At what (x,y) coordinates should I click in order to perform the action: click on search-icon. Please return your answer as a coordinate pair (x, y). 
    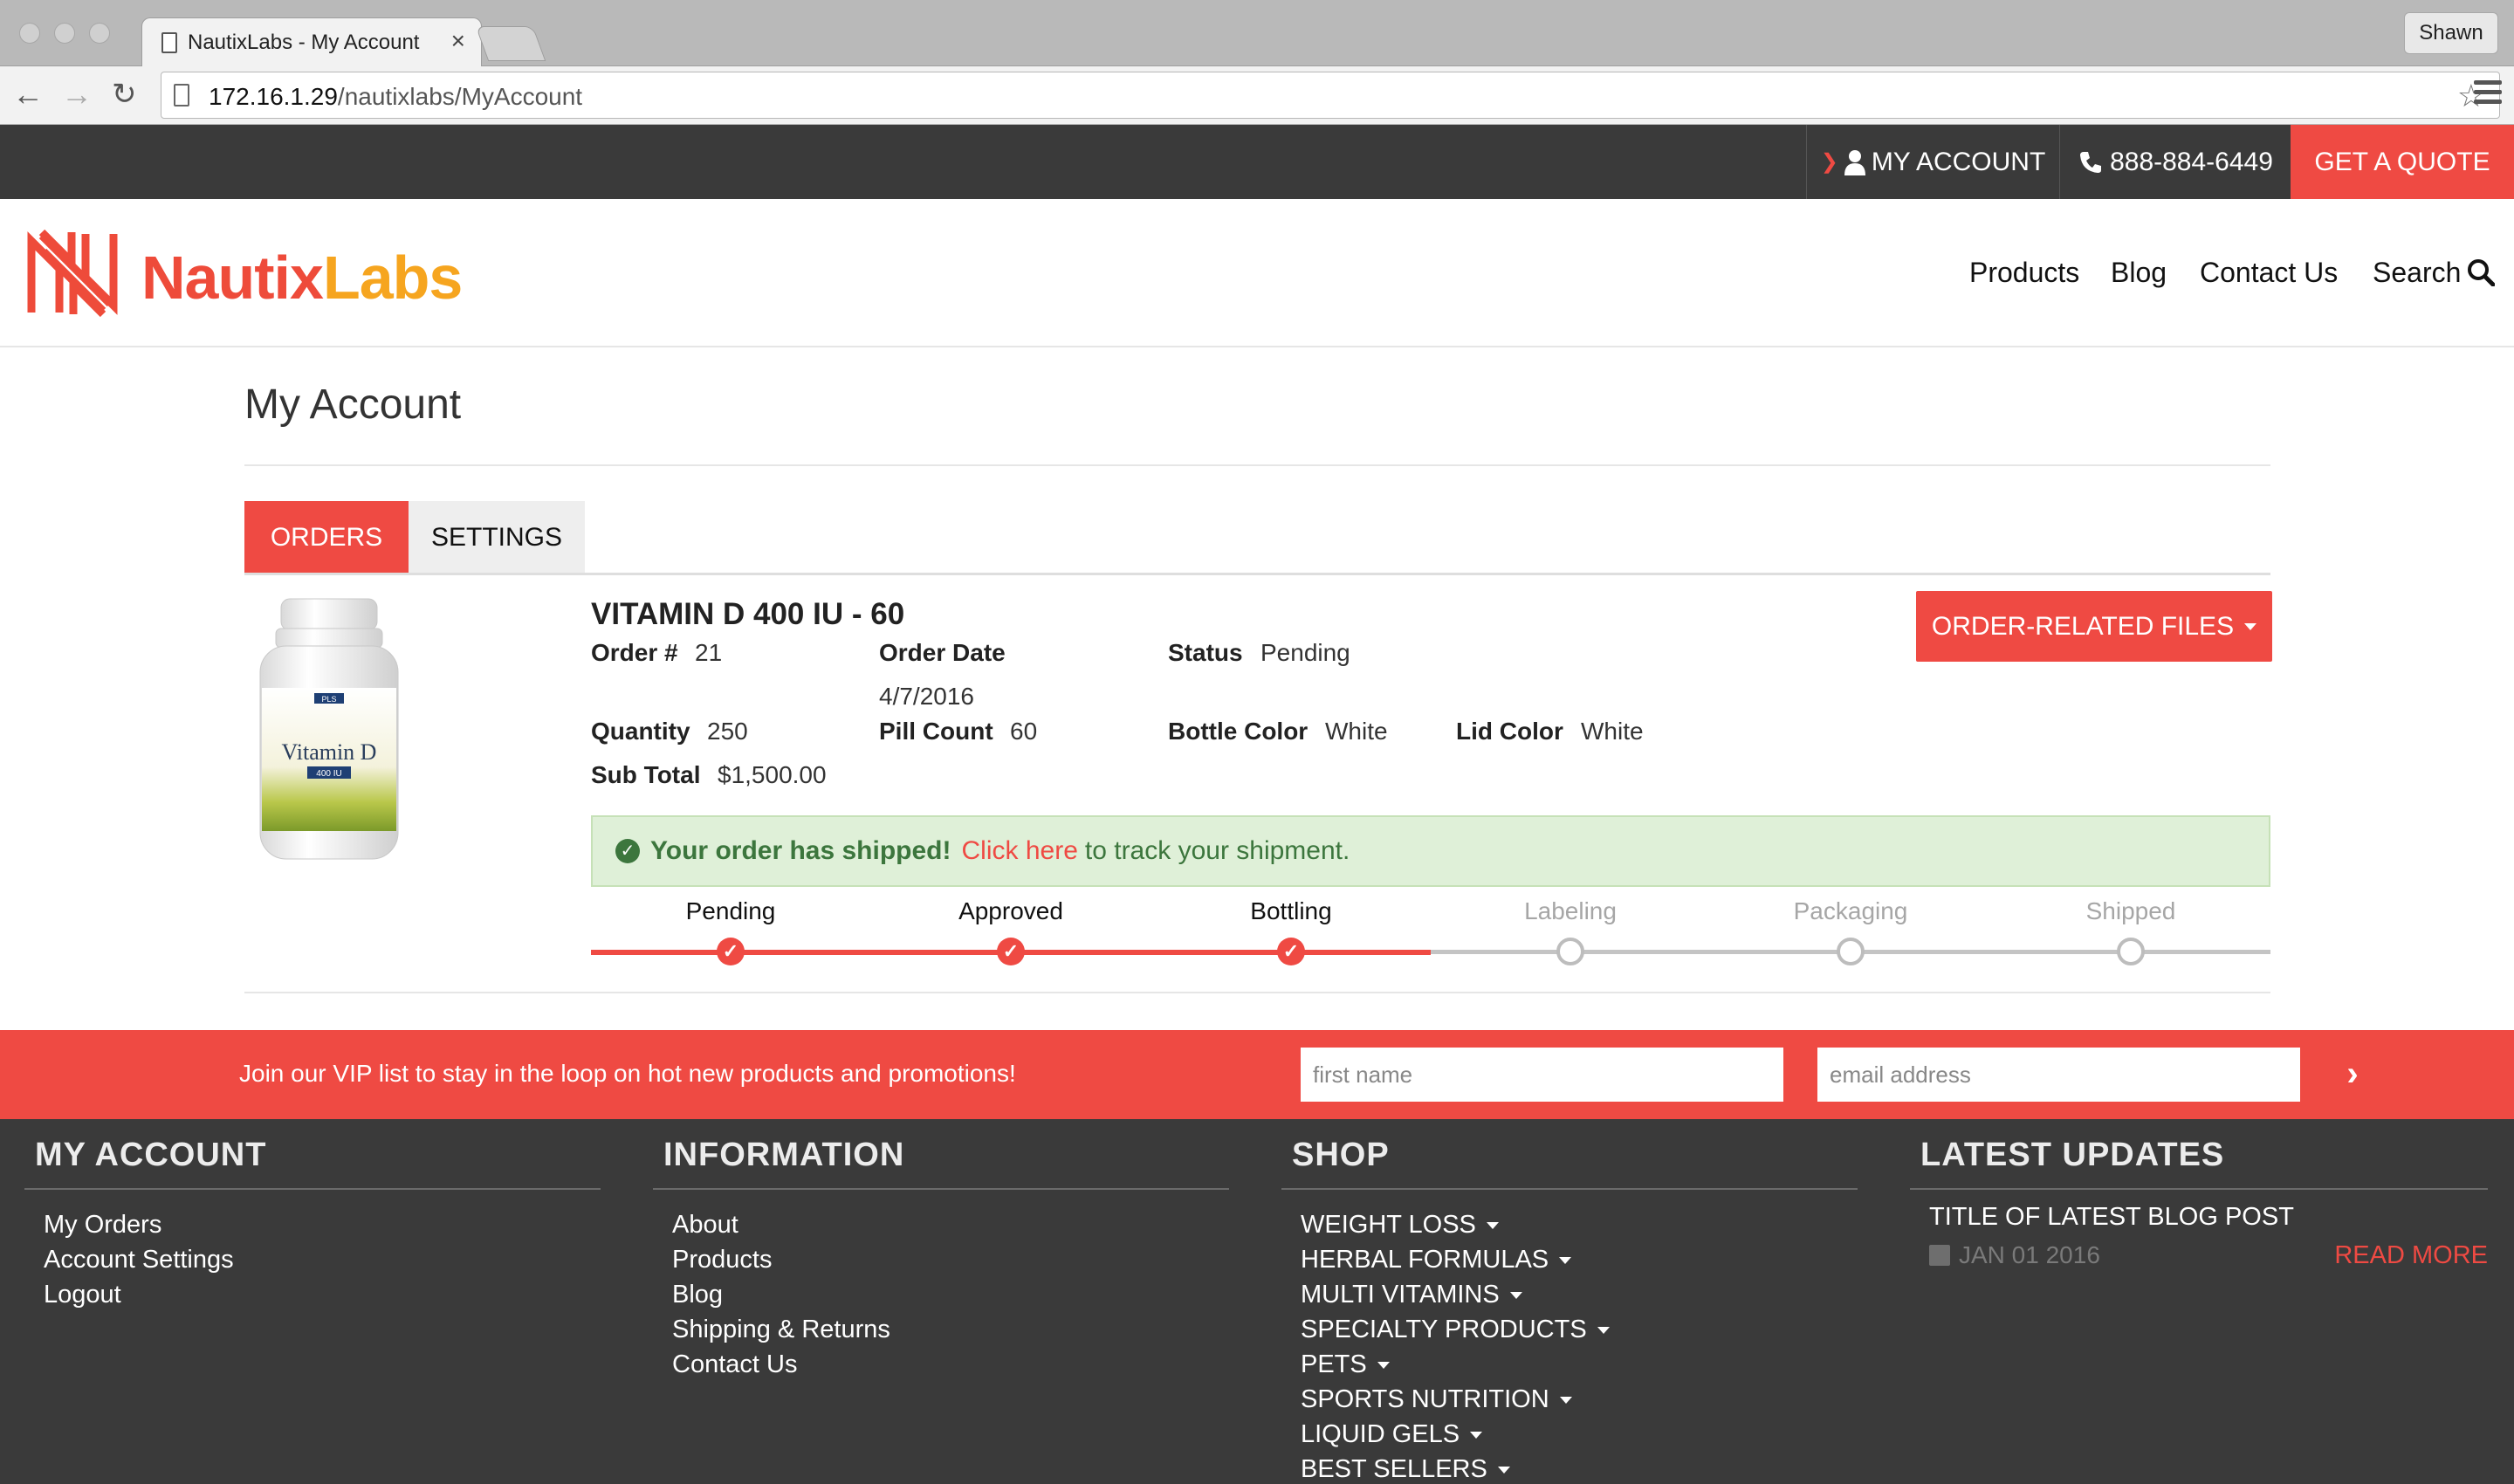
    Looking at the image, I should click on (2481, 272).